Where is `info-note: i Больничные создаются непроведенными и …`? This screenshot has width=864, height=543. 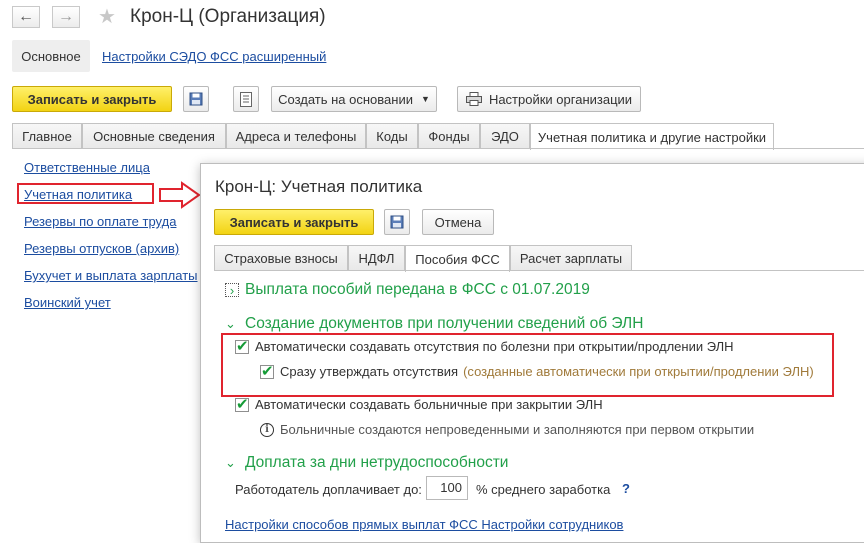
info-note: i Больничные создаются непроведенными и … is located at coordinates (507, 429).